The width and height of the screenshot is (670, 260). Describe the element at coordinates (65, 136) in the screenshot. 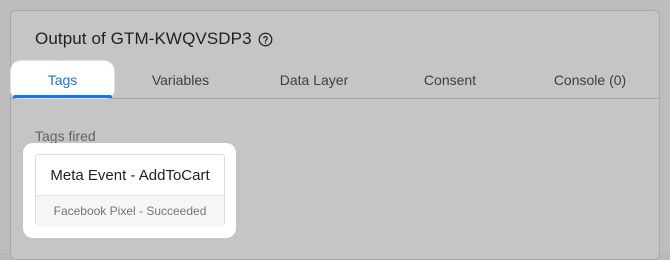

I see `tags-fired-heading: Tags fired` at that location.